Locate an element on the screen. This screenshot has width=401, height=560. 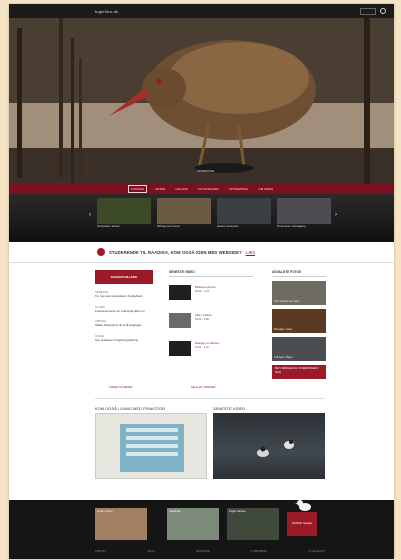
video-item: Blishøne på isen 04.02 - 1:24 is located at coordinates (211, 293).